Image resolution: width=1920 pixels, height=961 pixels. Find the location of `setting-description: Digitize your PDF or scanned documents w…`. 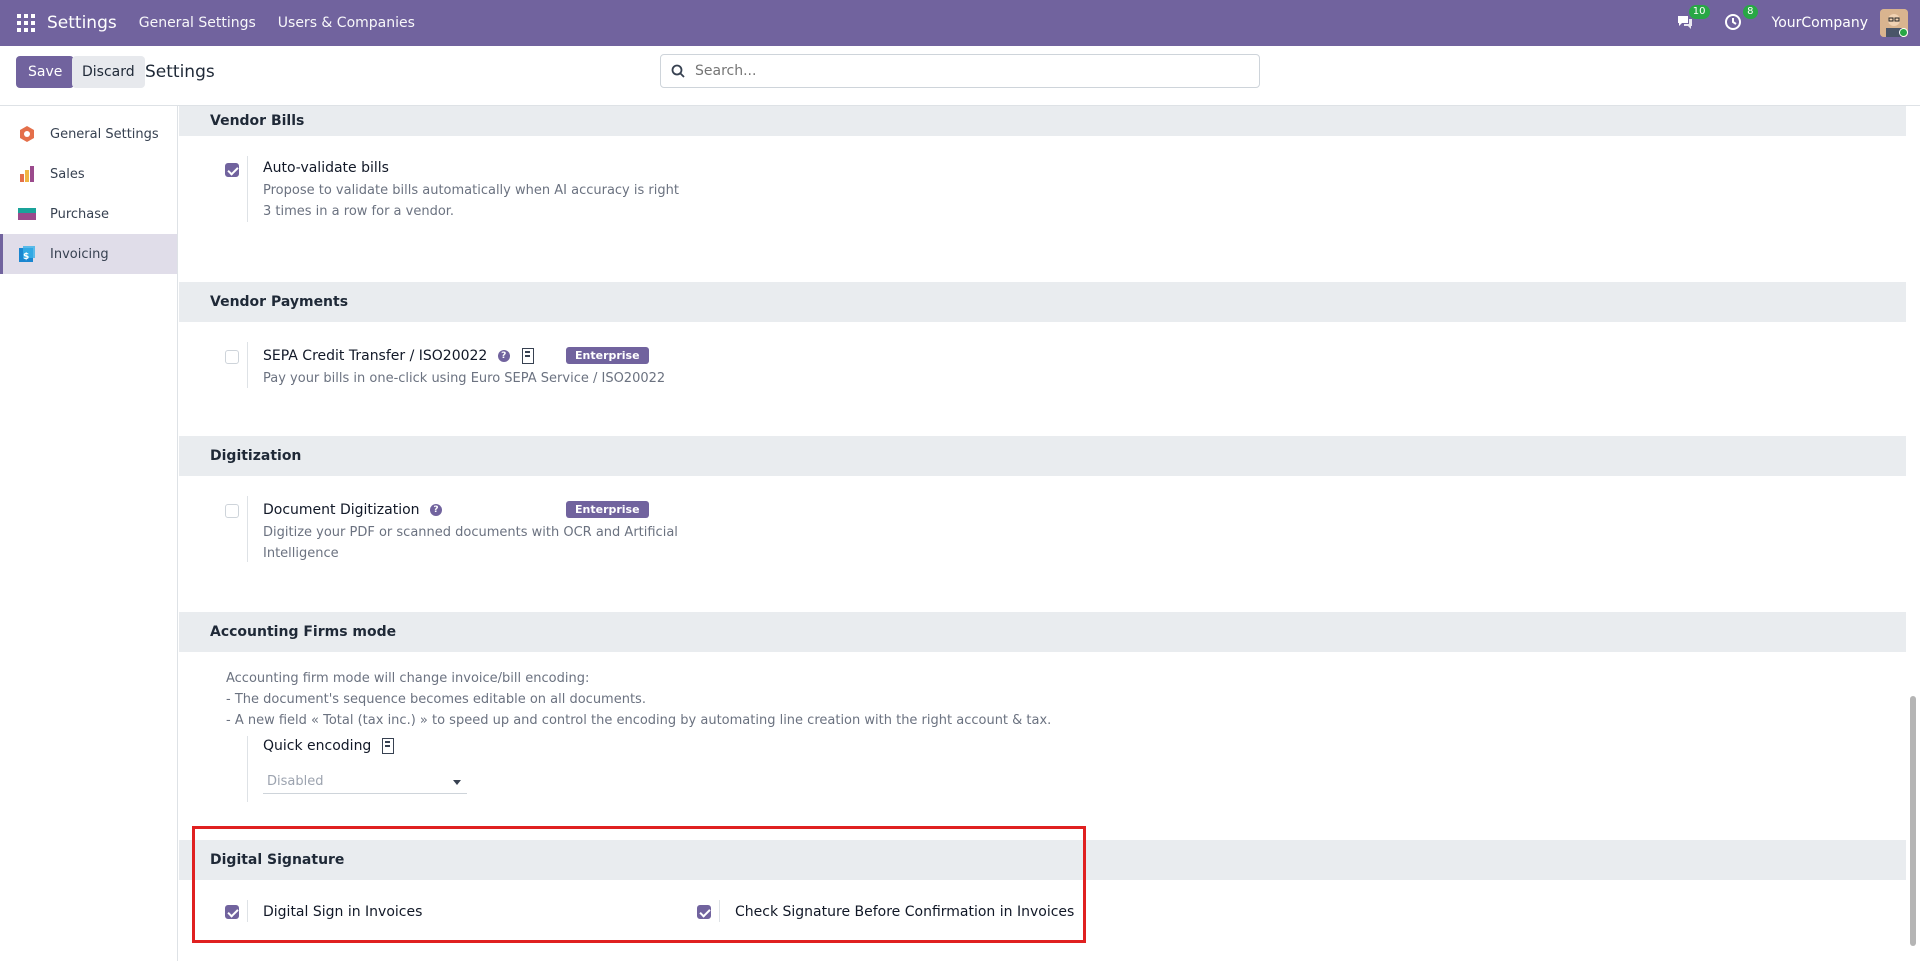

setting-description: Digitize your PDF or scanned documents w… is located at coordinates (470, 532).